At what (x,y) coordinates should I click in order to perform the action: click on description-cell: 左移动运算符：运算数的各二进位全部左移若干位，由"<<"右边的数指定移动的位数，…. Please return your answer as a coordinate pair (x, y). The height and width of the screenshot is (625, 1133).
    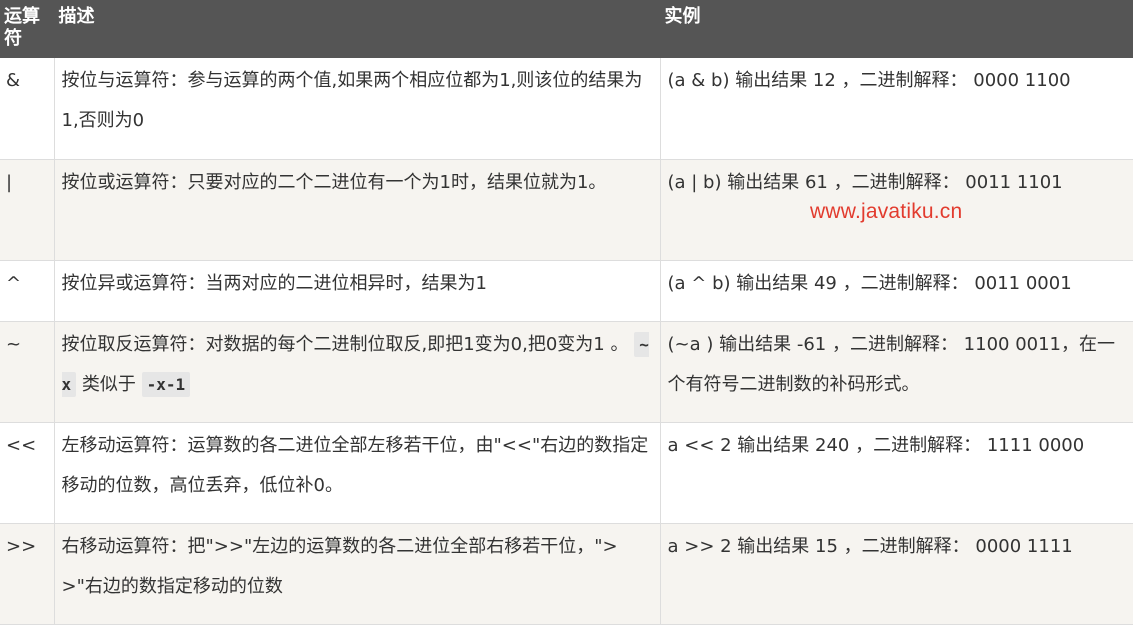
    Looking at the image, I should click on (357, 473).